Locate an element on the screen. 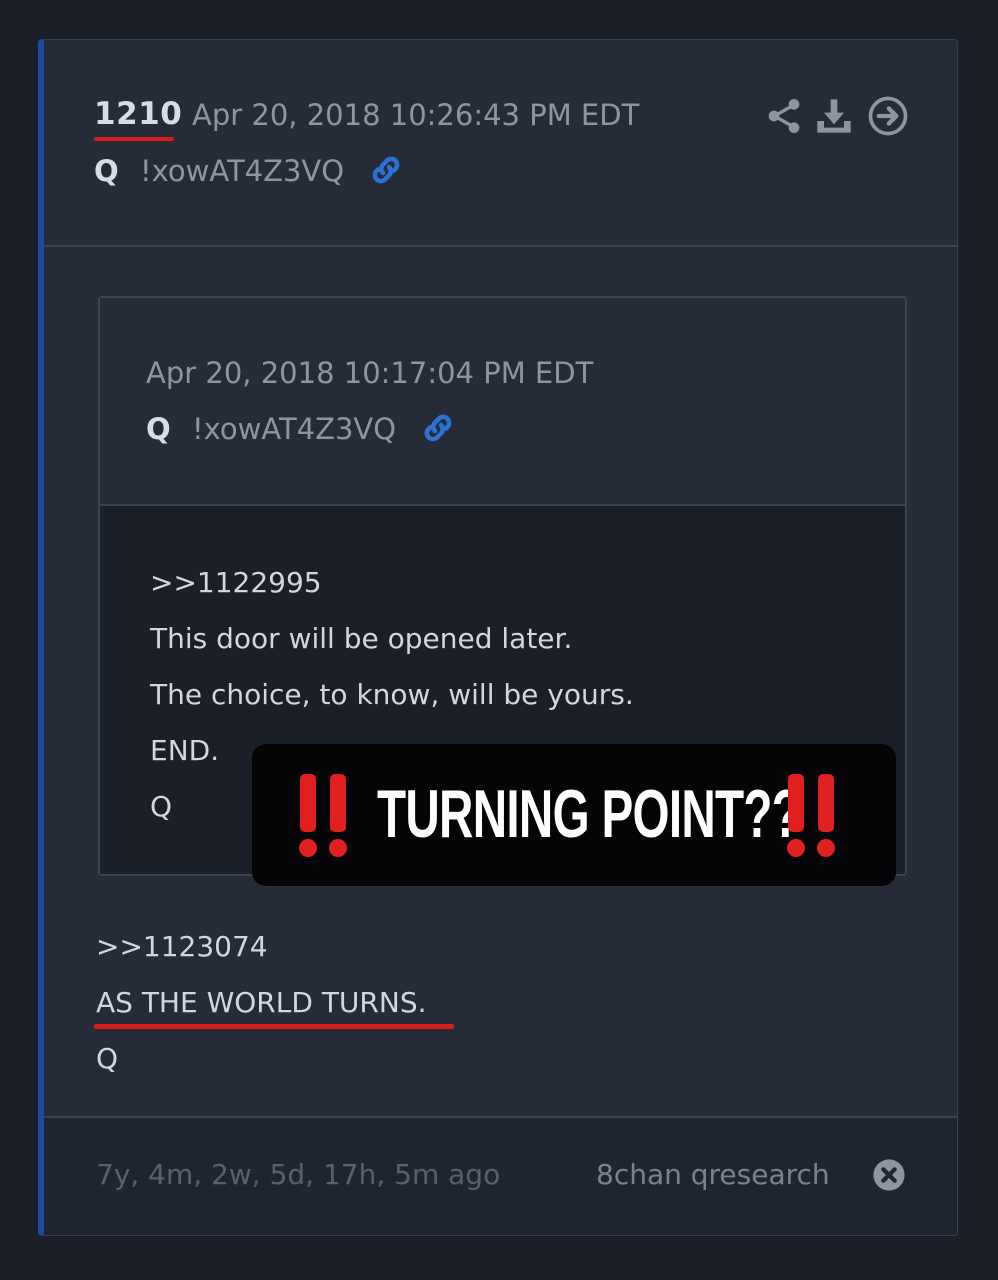  post-source: 8chan qresearch is located at coordinates (713, 1174).